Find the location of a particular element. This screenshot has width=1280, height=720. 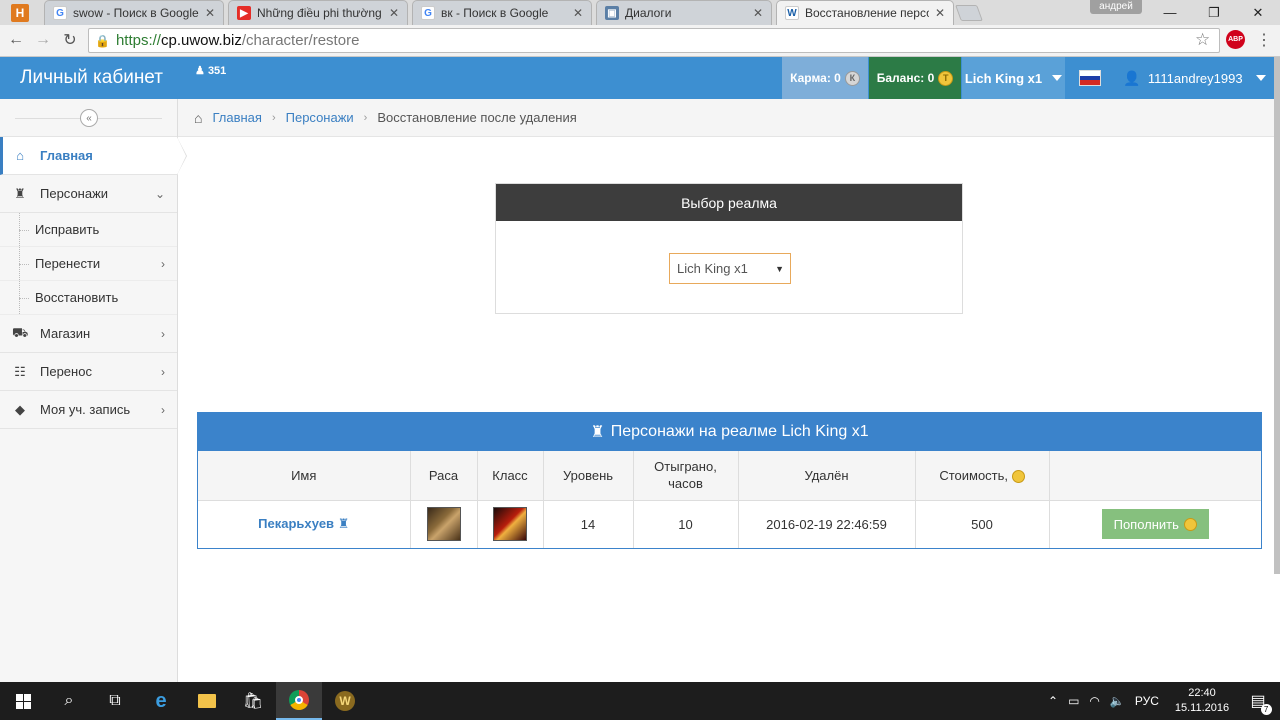

tab-label: Những điều phi thường c is located at coordinates (320, 13).